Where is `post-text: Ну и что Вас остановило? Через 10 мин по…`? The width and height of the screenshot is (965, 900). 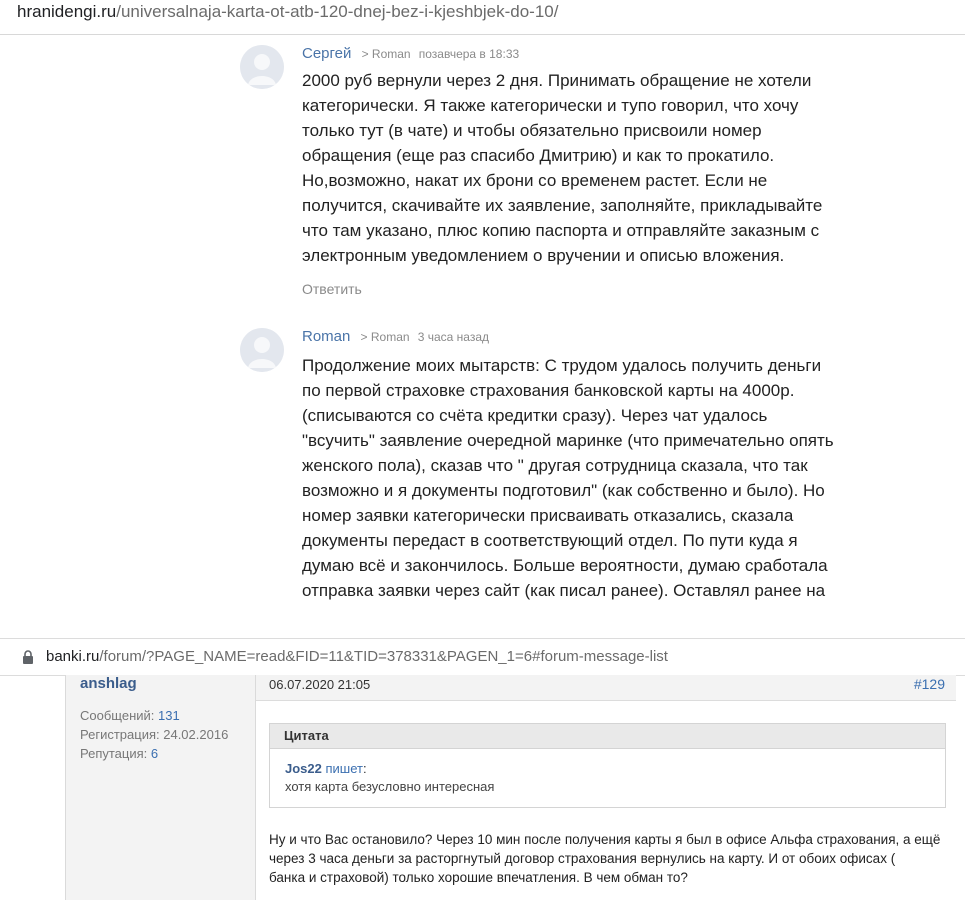 post-text: Ну и что Вас остановило? Через 10 мин по… is located at coordinates (609, 858).